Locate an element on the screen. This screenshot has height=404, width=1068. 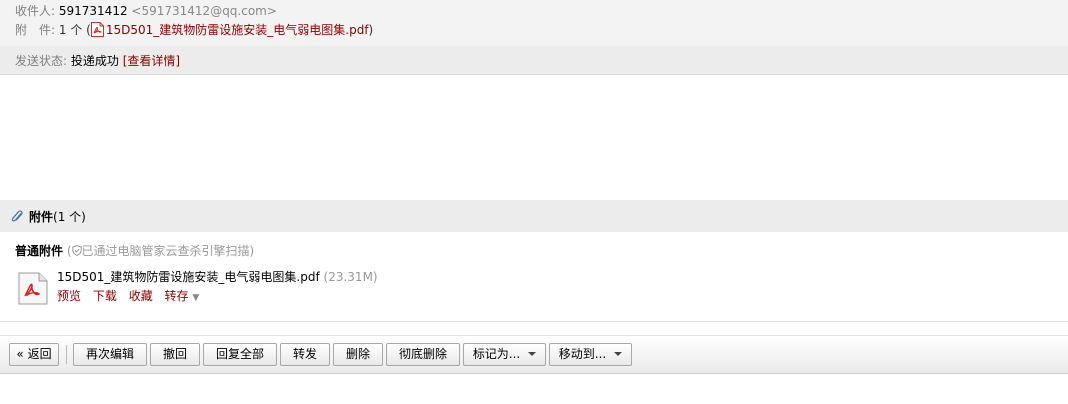
download-link: 下载 is located at coordinates (105, 296).